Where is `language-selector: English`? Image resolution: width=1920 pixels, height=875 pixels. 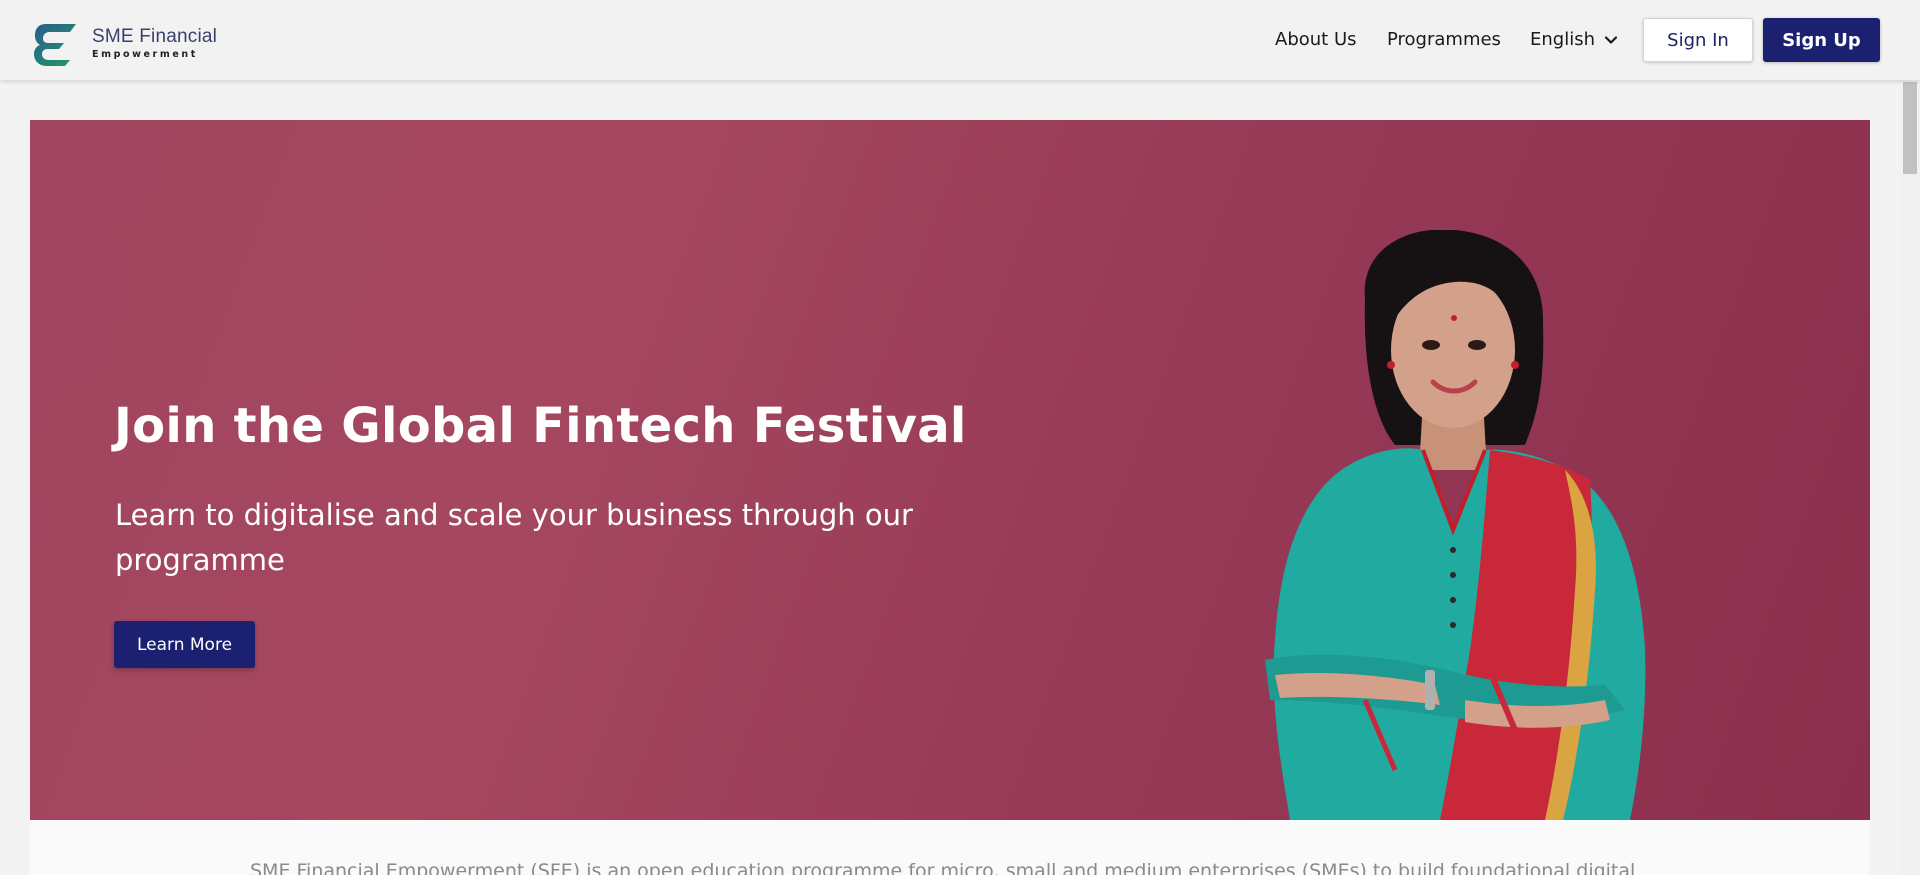 language-selector: English is located at coordinates (1574, 39).